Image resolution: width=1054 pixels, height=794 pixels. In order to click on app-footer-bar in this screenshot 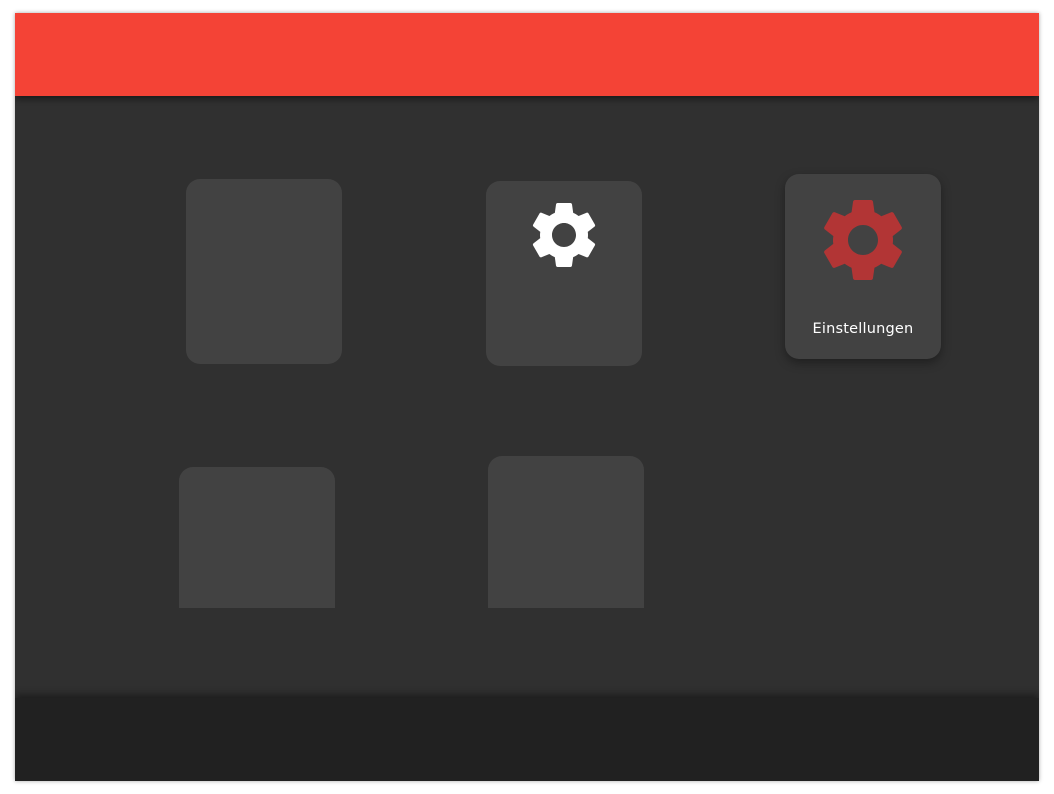, I will do `click(527, 739)`.